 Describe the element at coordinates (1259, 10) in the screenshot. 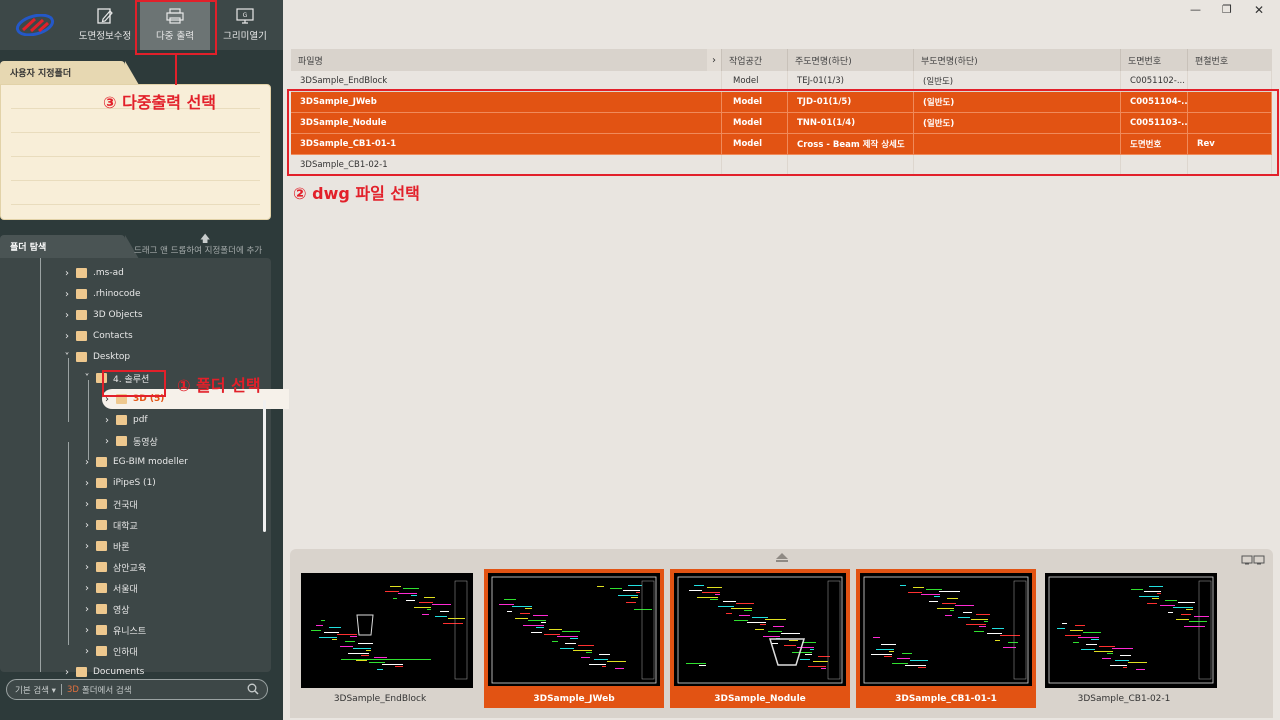

I see `close-button: ✕` at that location.